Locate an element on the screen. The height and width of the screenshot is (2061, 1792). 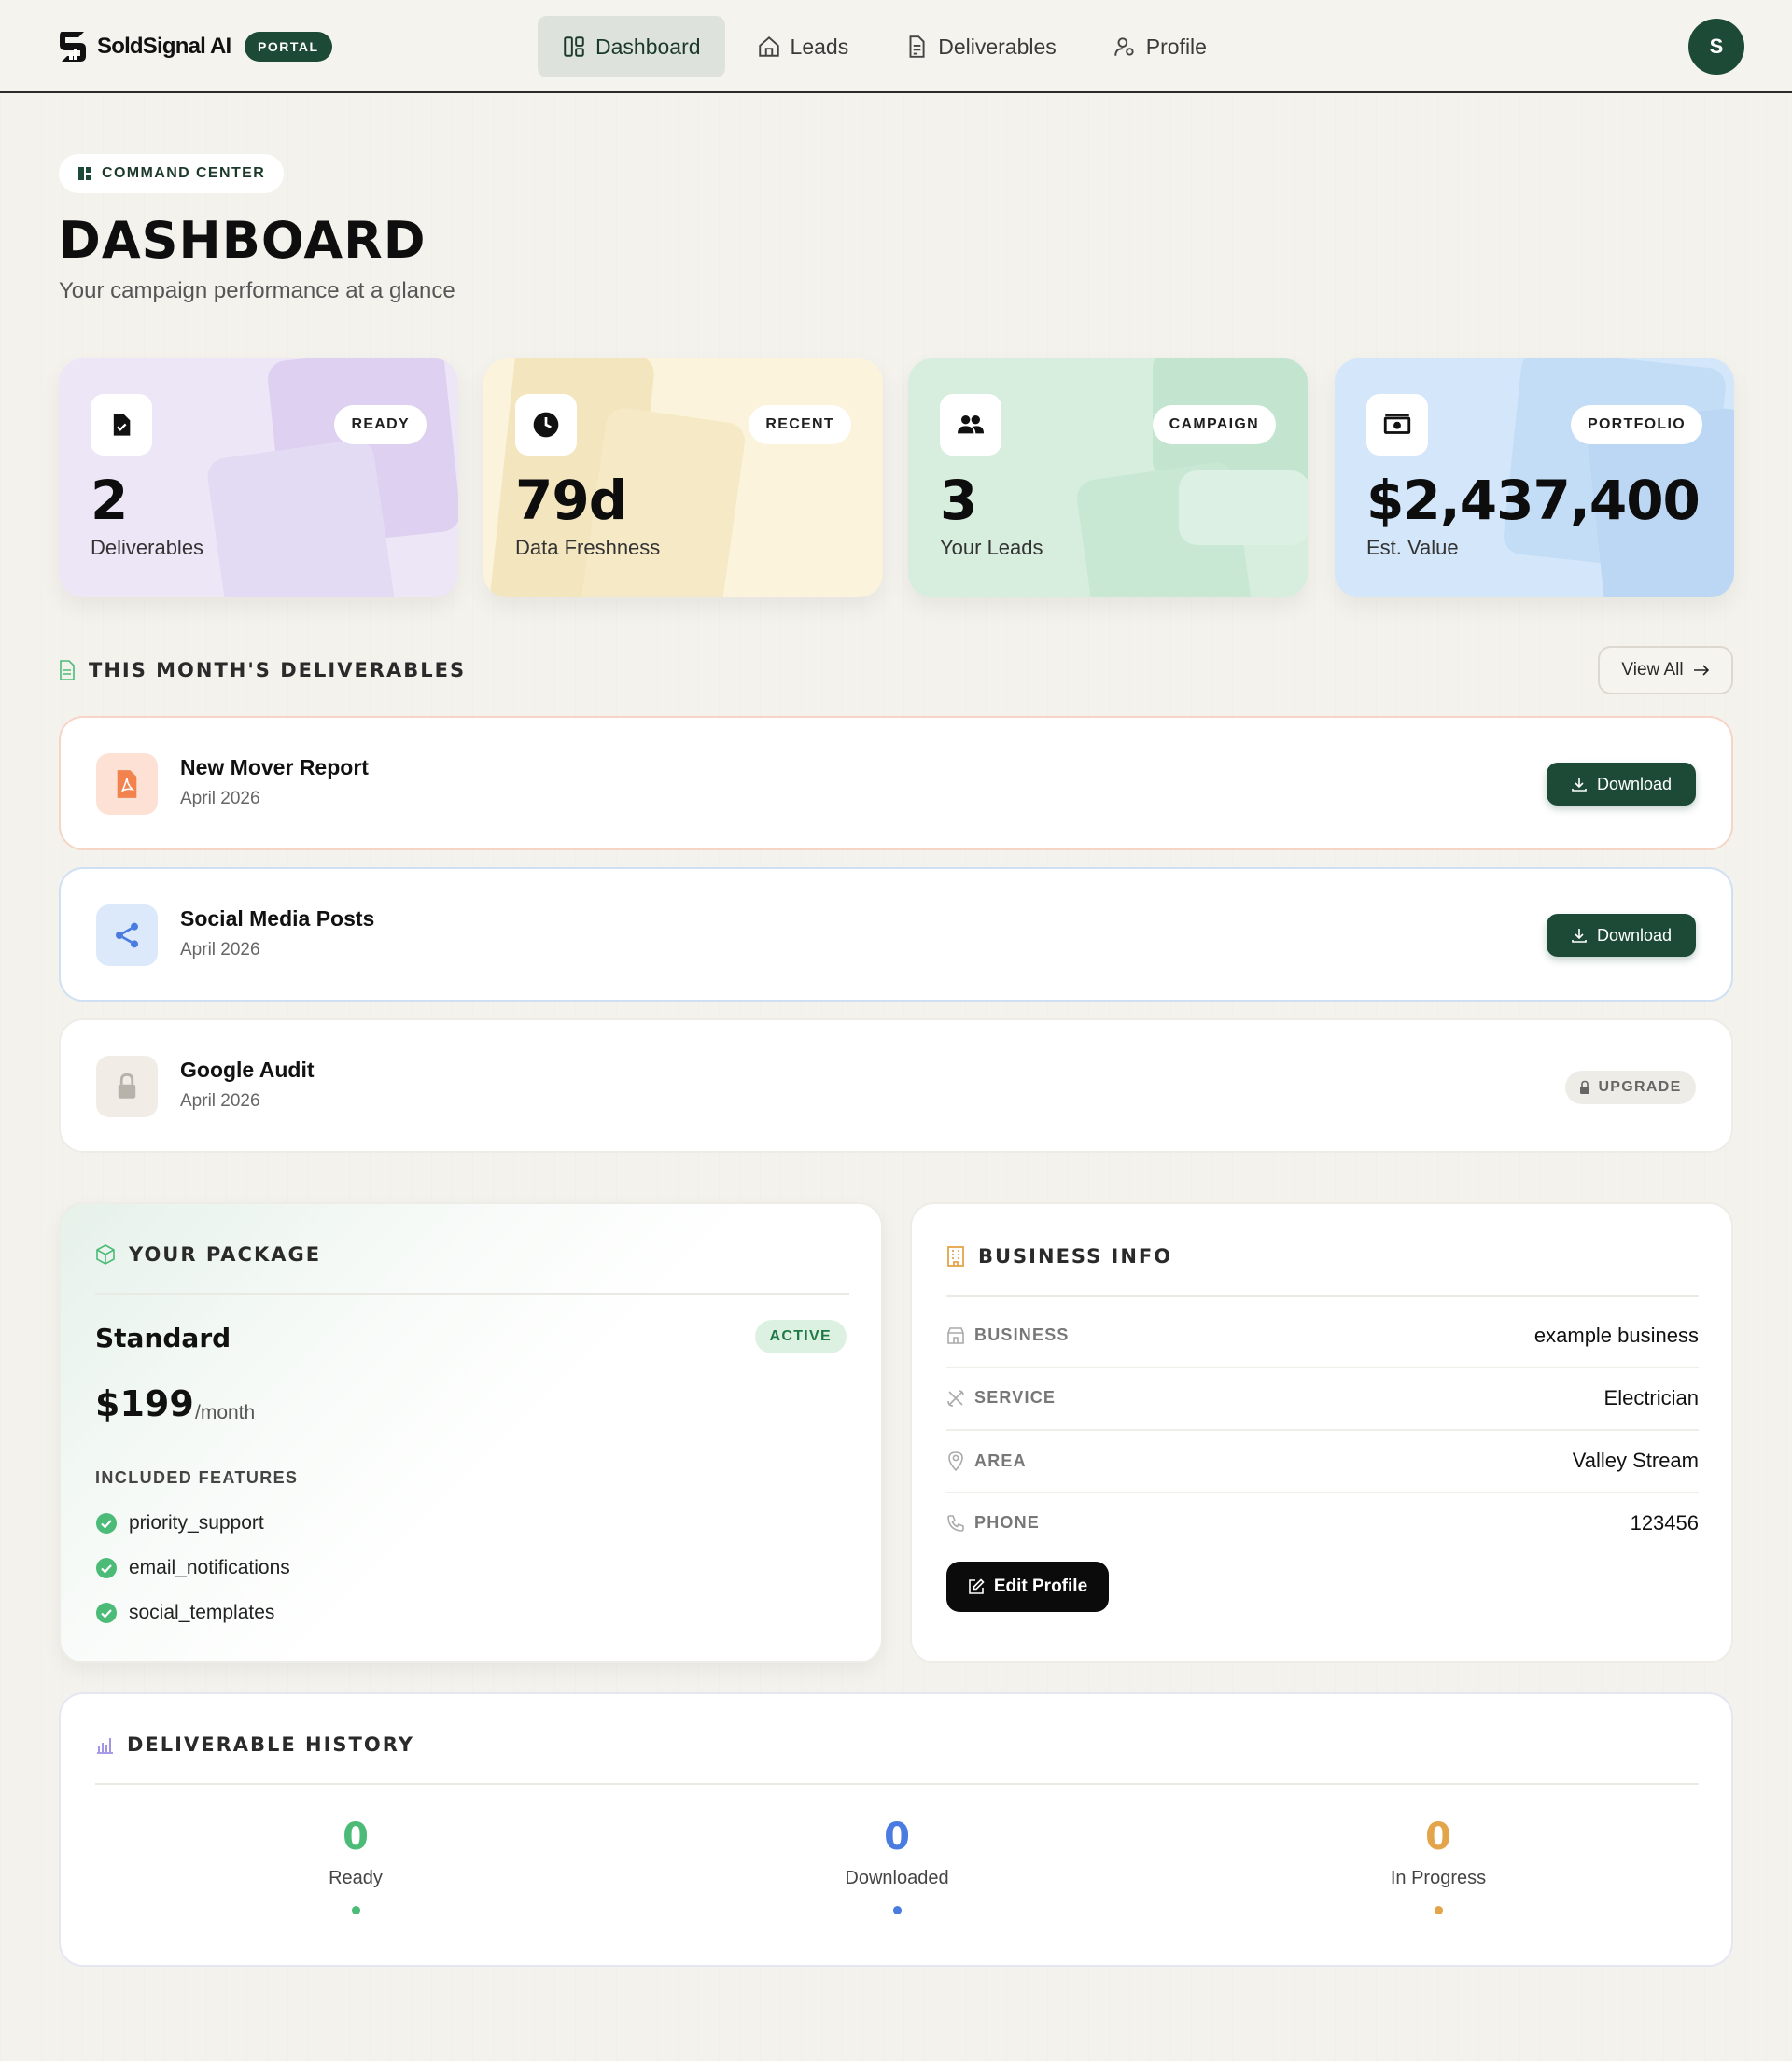
package-heading: YOUR PACKAGE is located at coordinates (208, 1254).